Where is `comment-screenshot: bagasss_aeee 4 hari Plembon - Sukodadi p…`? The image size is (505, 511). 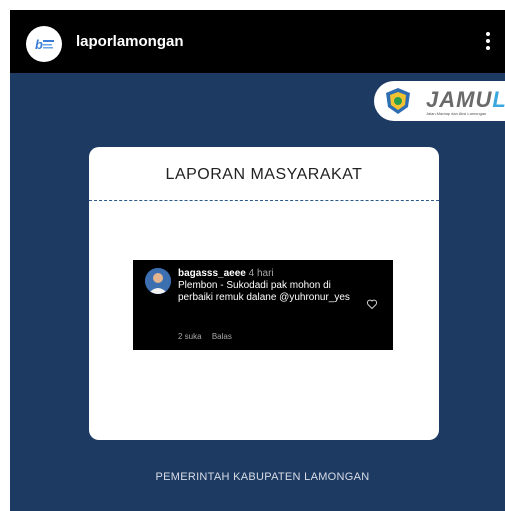
comment-screenshot: bagasss_aeee 4 hari Plembon - Sukodadi p… is located at coordinates (263, 305).